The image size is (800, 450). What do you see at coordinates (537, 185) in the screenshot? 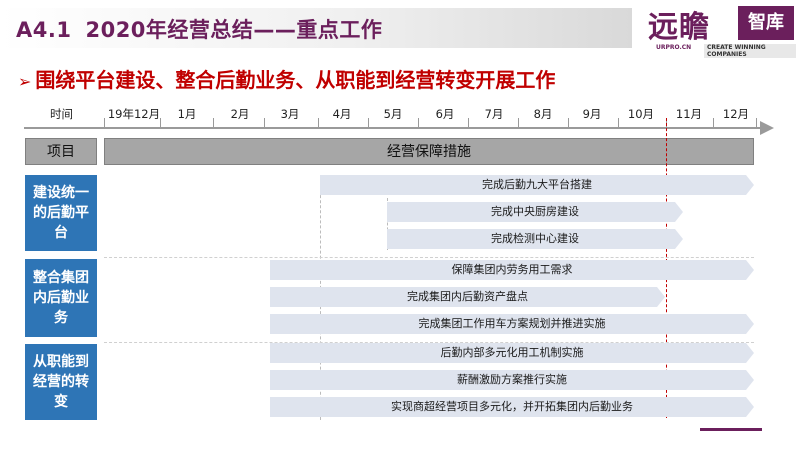
I see `task-bar: 完成后勤九大平台搭建` at bounding box center [537, 185].